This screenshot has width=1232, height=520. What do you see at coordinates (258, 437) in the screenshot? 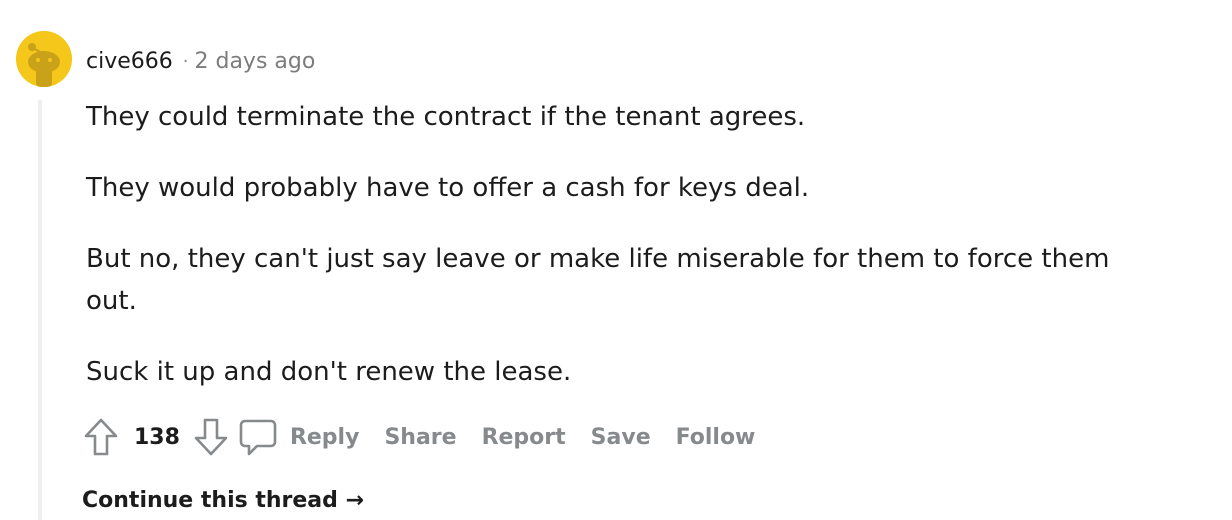
I see `comment-bubble-icon` at bounding box center [258, 437].